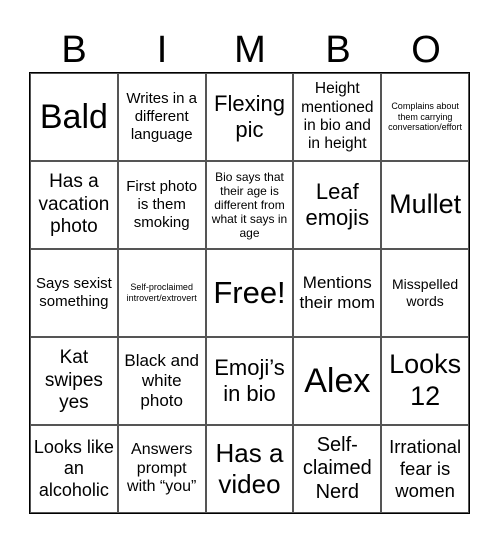 Image resolution: width=500 pixels, height=544 pixels. What do you see at coordinates (161, 469) in the screenshot?
I see `bingo-cell: Answers prompt with “you”` at bounding box center [161, 469].